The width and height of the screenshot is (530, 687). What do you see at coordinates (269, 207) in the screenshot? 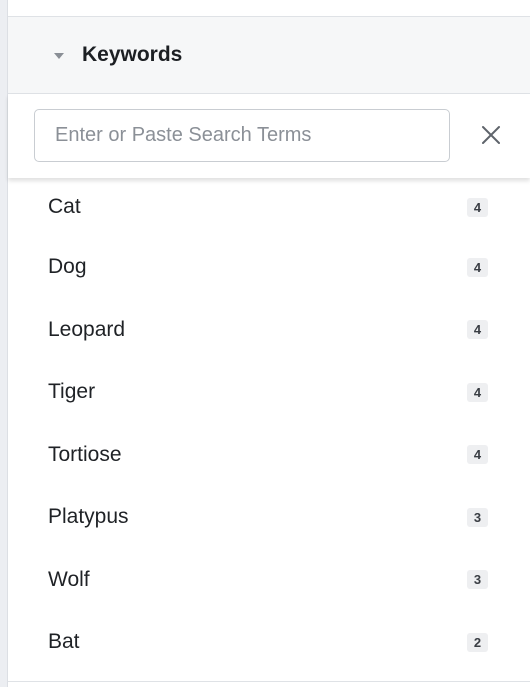
I see `keyword-item: Cat 4` at bounding box center [269, 207].